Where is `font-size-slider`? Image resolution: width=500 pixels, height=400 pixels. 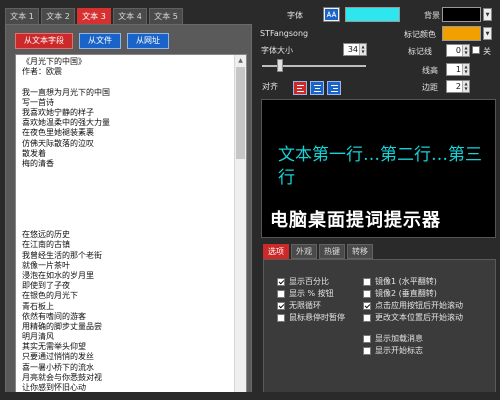 font-size-slider is located at coordinates (314, 65).